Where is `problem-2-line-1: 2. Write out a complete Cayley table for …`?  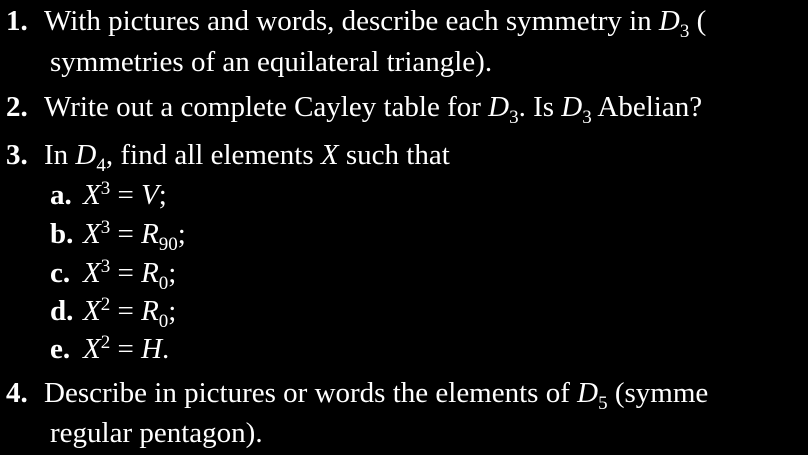
problem-2-line-1: 2. Write out a complete Cayley table for … is located at coordinates (354, 108).